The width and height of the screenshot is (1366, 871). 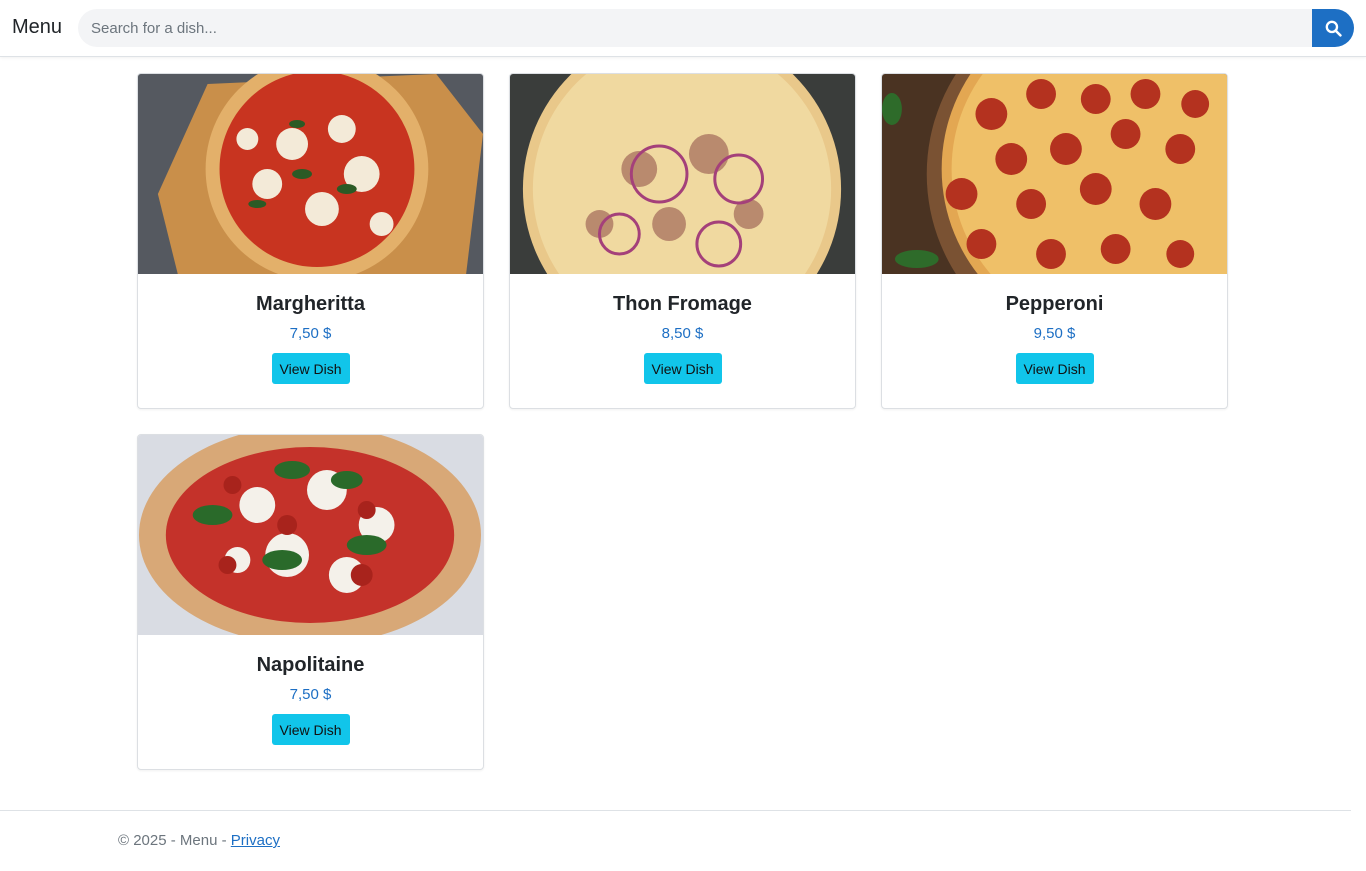 I want to click on dish-card: Thon Fromage 8,50 $ View Dish, so click(x=682, y=241).